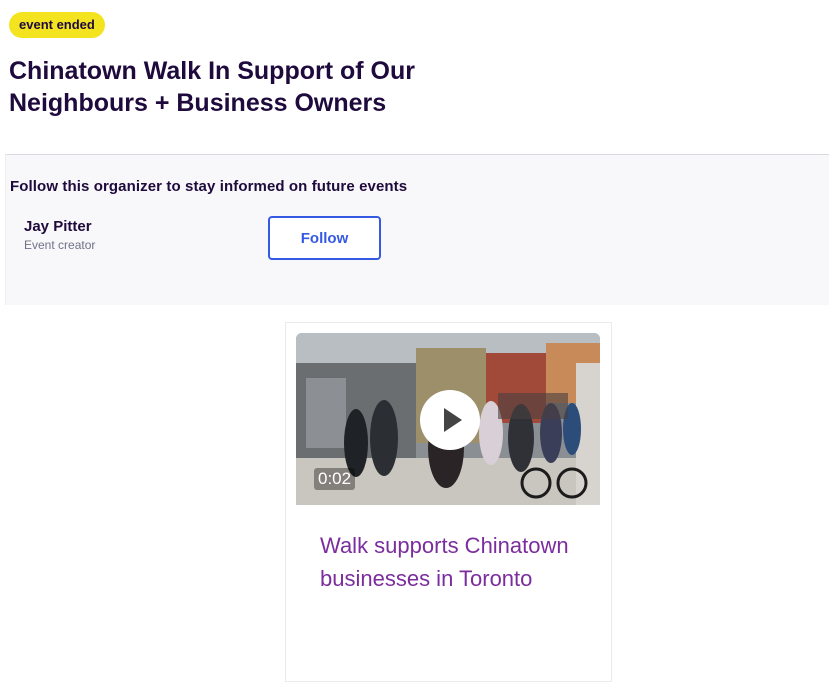 This screenshot has height=682, width=829. What do you see at coordinates (57, 25) in the screenshot?
I see `status-badge: event ended` at bounding box center [57, 25].